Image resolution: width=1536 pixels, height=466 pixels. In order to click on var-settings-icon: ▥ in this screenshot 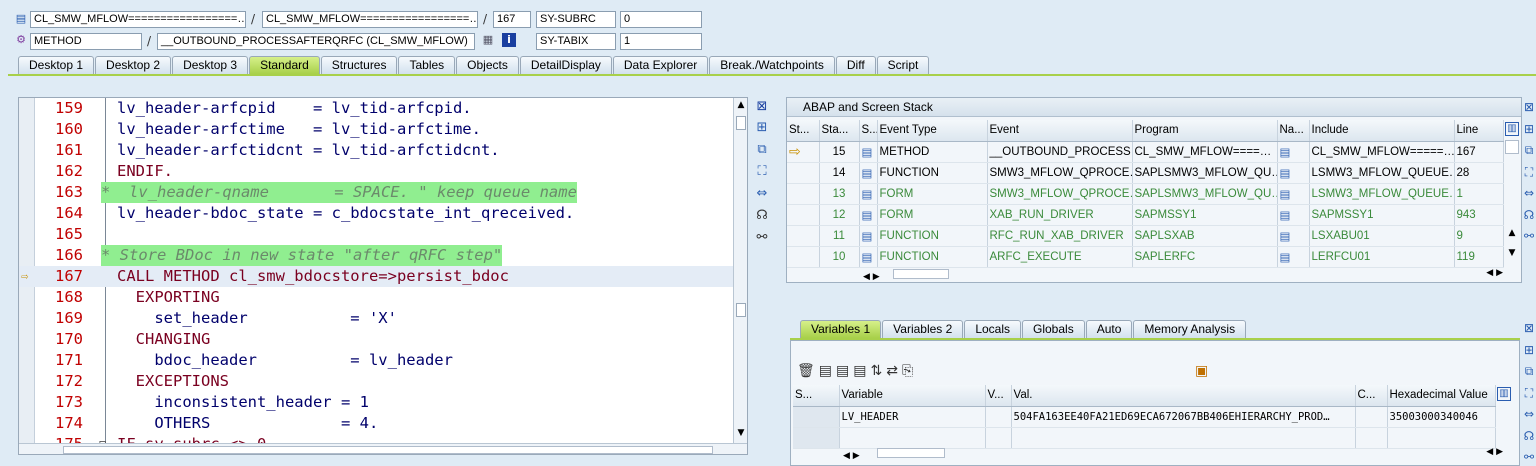, I will do `click(1504, 394)`.